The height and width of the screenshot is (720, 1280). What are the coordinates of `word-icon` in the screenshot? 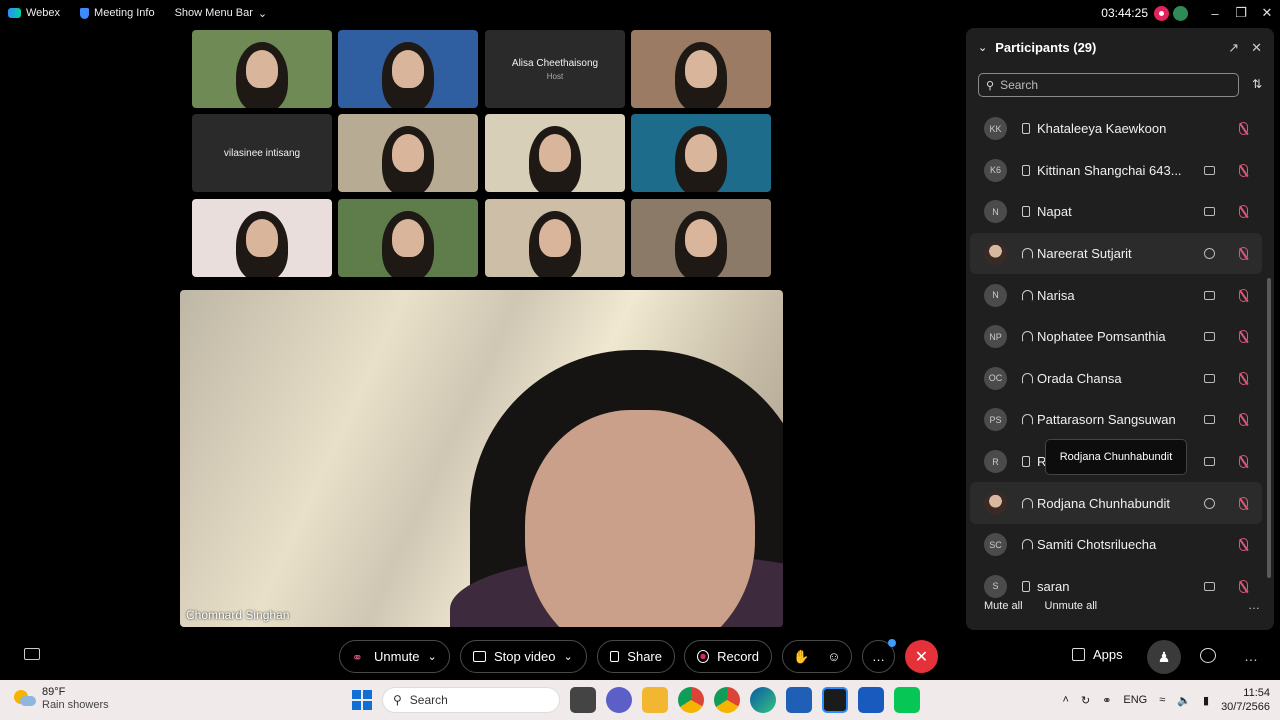 It's located at (871, 700).